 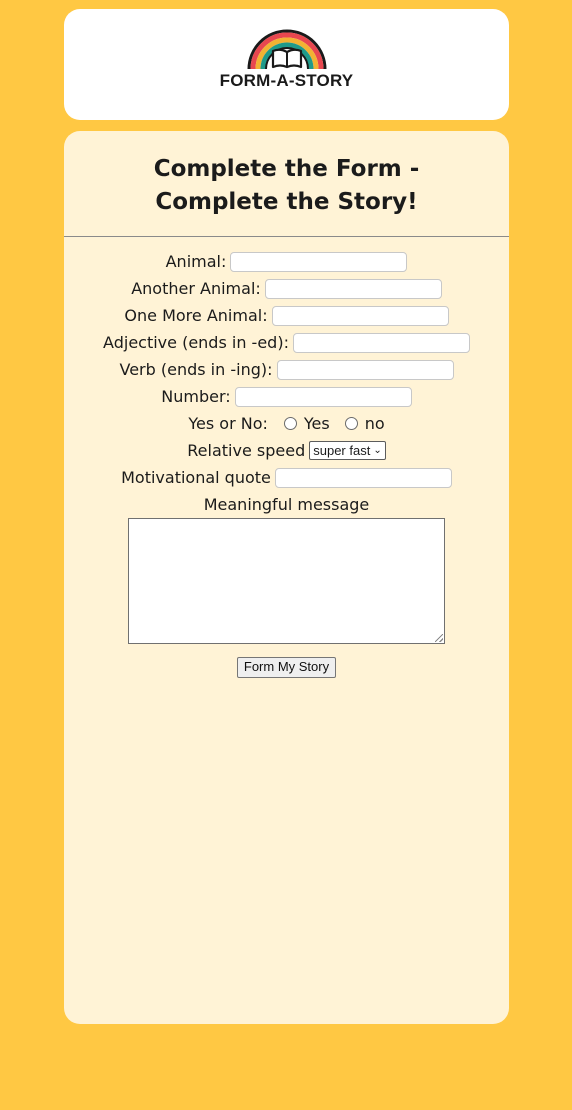 What do you see at coordinates (196, 342) in the screenshot?
I see `adjective-label: Adjective (ends in -ed):` at bounding box center [196, 342].